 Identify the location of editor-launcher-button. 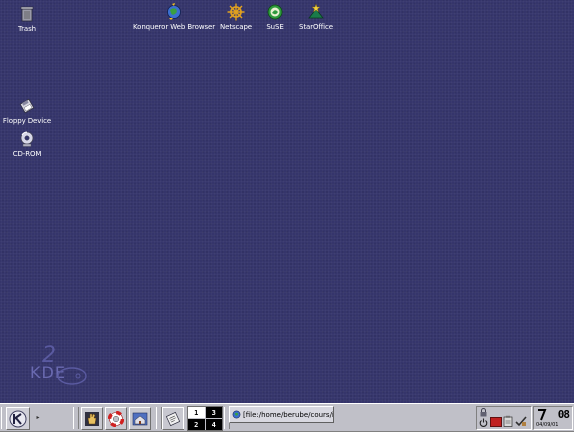
(173, 418).